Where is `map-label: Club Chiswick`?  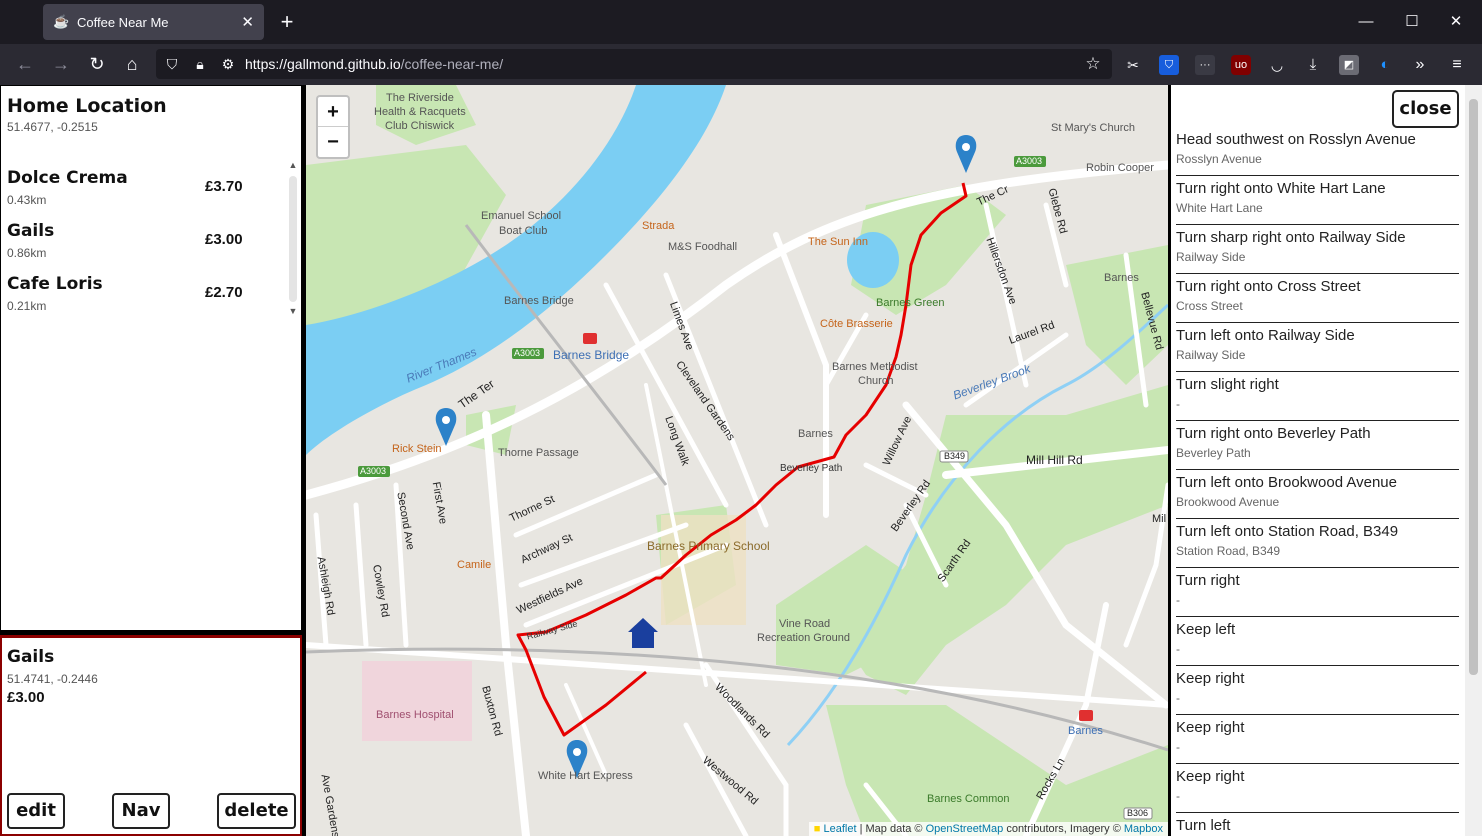
map-label: Club Chiswick is located at coordinates (420, 126).